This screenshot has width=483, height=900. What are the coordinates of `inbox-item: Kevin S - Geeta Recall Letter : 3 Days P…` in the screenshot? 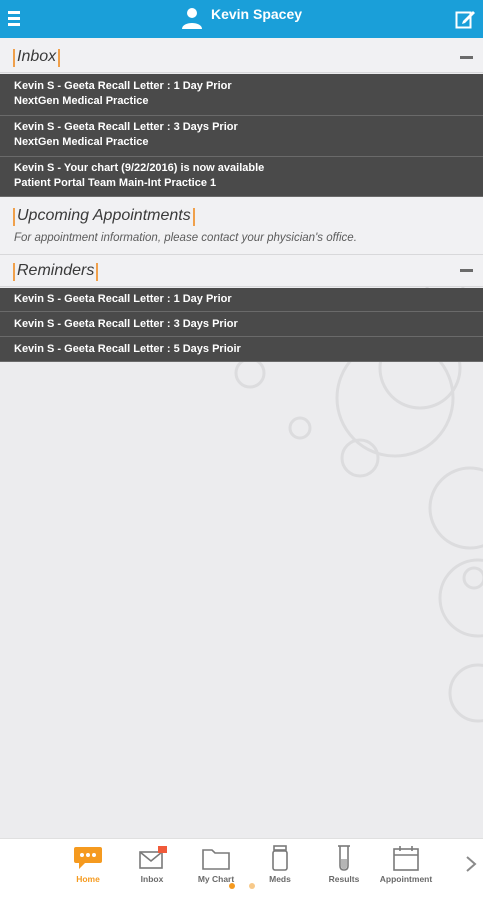 It's located at (241, 136).